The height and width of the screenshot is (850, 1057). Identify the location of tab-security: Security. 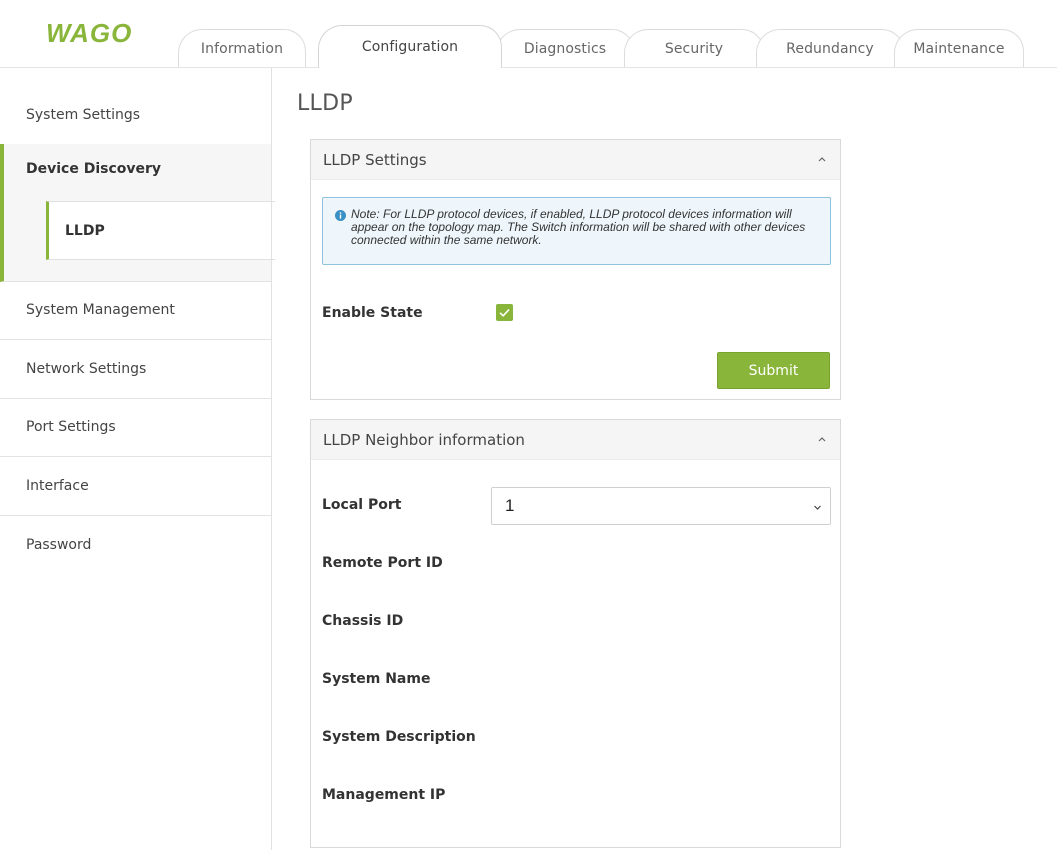
(694, 48).